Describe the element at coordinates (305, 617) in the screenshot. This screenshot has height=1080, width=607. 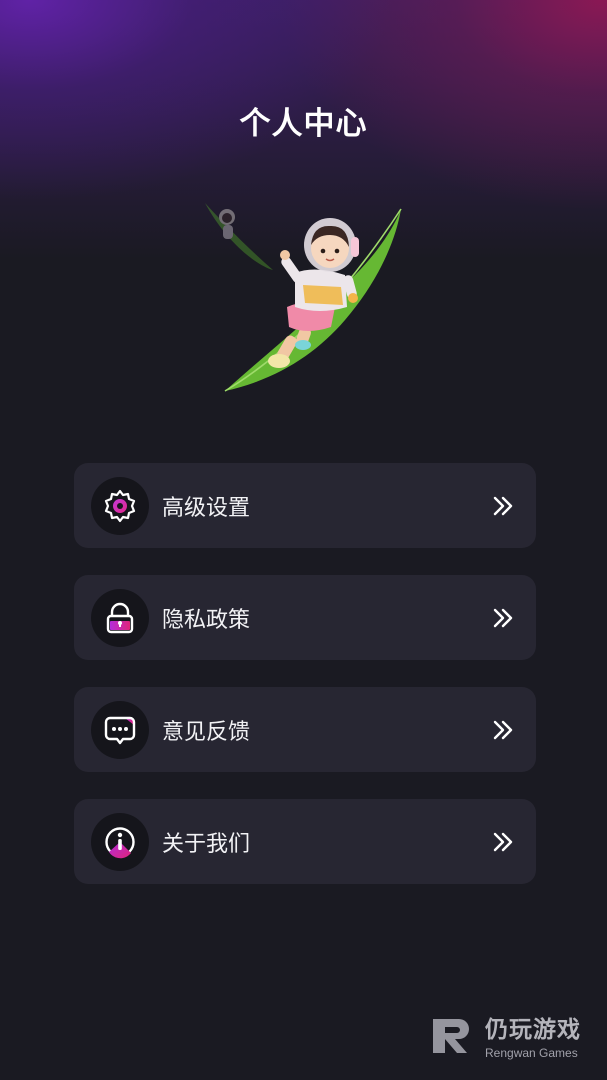
I see `menu-item-privacy-policy: 隐私政策` at that location.